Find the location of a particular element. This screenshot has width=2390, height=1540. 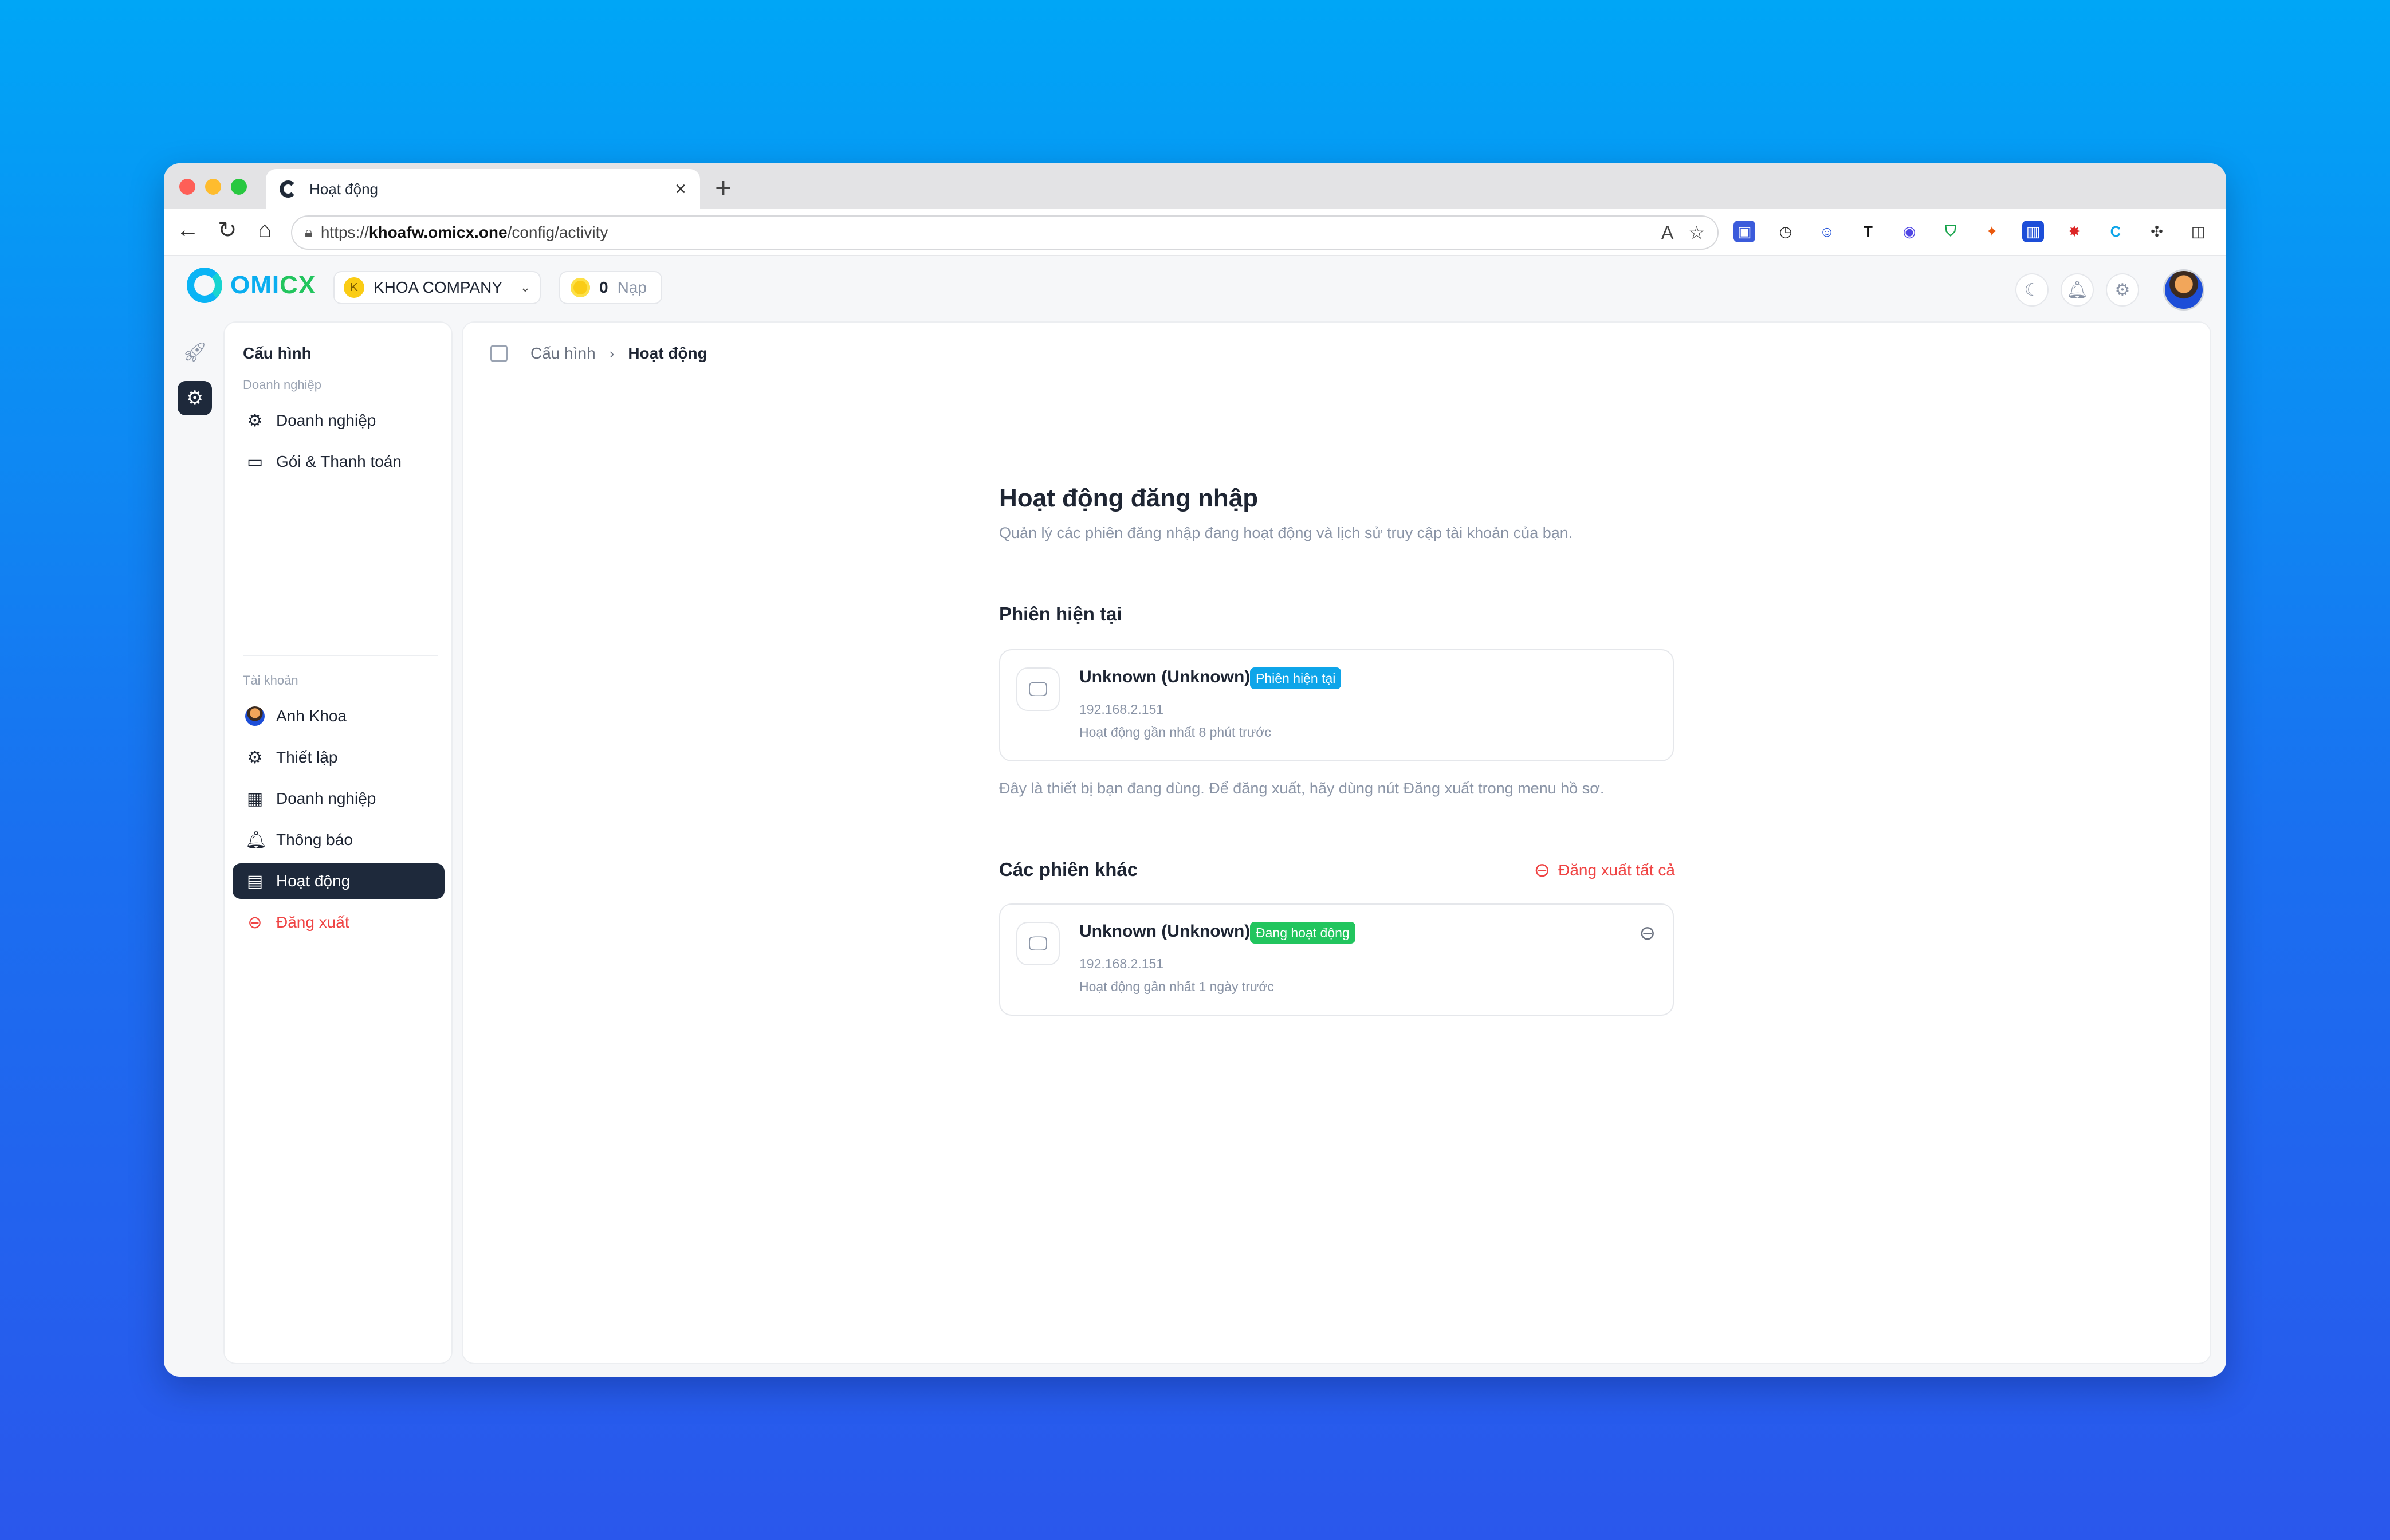

ip-address: 192.168.2.151 is located at coordinates (1121, 709).